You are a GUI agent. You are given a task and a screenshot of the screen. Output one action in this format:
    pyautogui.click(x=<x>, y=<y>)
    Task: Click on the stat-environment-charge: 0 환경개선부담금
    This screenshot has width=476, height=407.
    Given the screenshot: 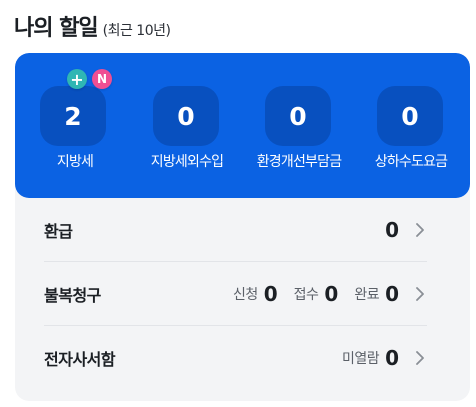 What is the action you would take?
    pyautogui.click(x=299, y=125)
    